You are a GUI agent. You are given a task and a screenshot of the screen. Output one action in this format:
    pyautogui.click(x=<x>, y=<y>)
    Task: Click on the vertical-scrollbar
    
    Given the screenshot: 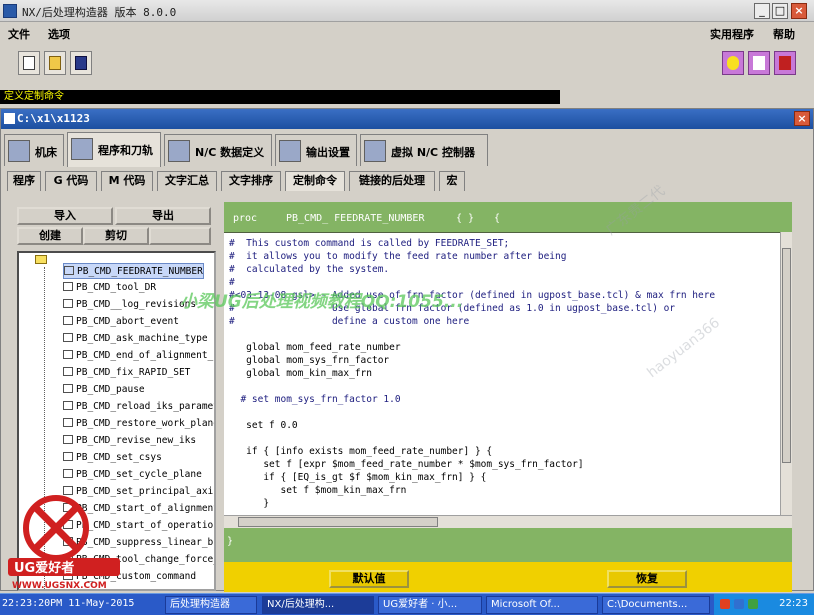 What is the action you would take?
    pyautogui.click(x=786, y=373)
    